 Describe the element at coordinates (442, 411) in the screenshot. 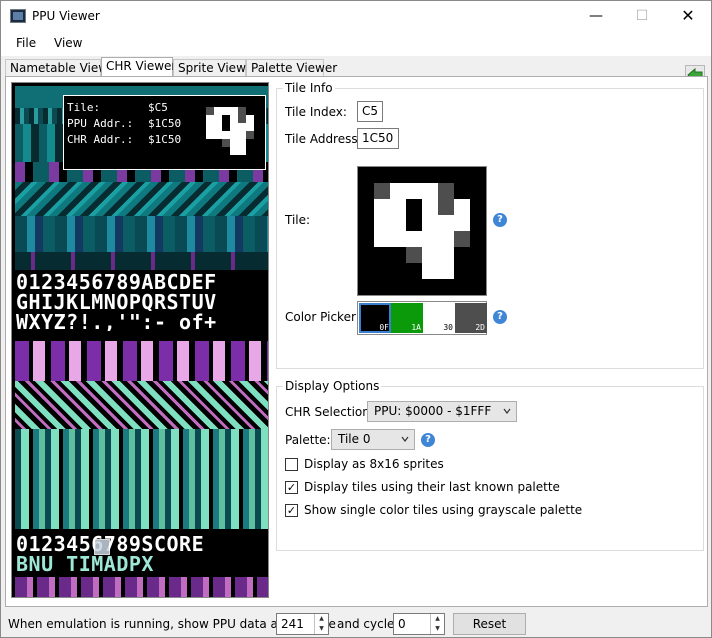

I see `chr-selection-dropdown: PPU: $0000 - $1FFF` at that location.